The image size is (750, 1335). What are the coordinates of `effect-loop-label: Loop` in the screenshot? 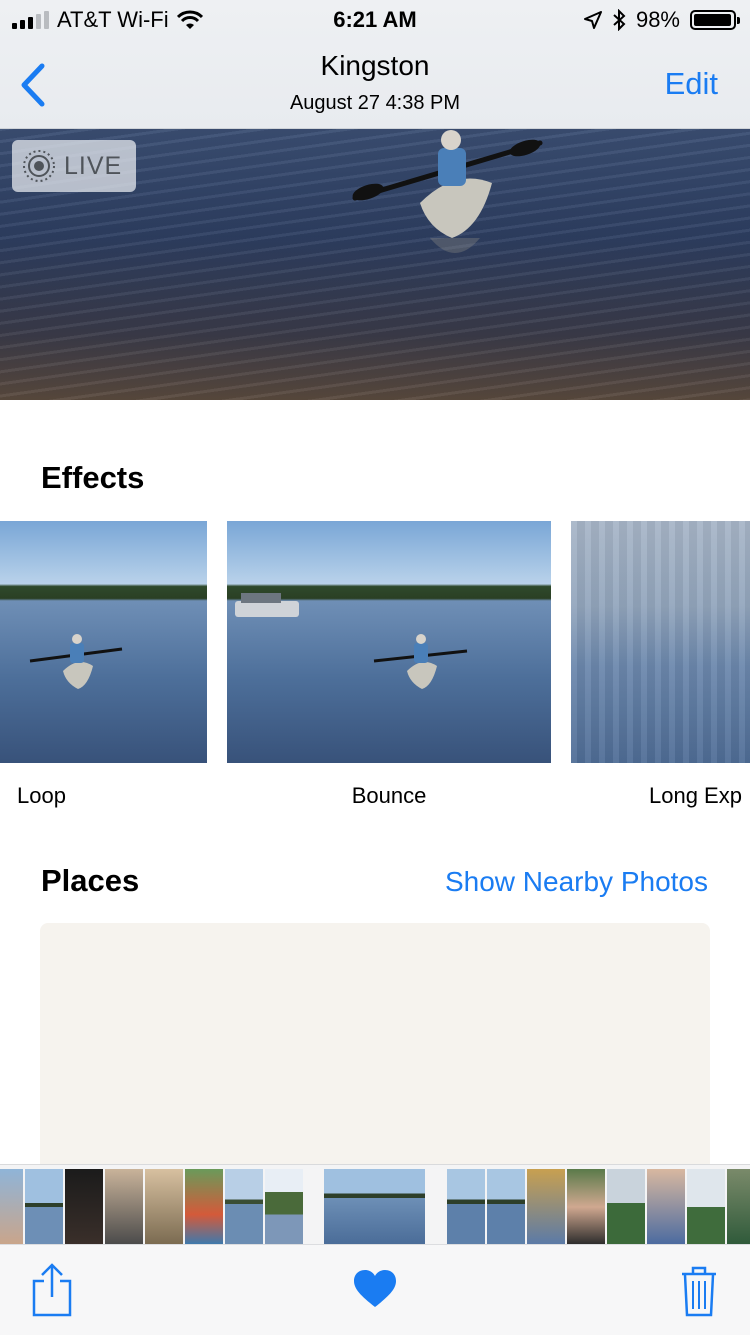 It's located at (41, 795).